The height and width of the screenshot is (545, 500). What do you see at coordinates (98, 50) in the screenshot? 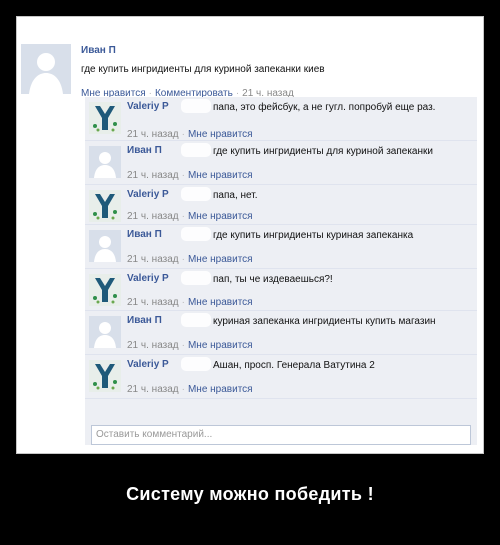
I see `post-author: Иван П` at bounding box center [98, 50].